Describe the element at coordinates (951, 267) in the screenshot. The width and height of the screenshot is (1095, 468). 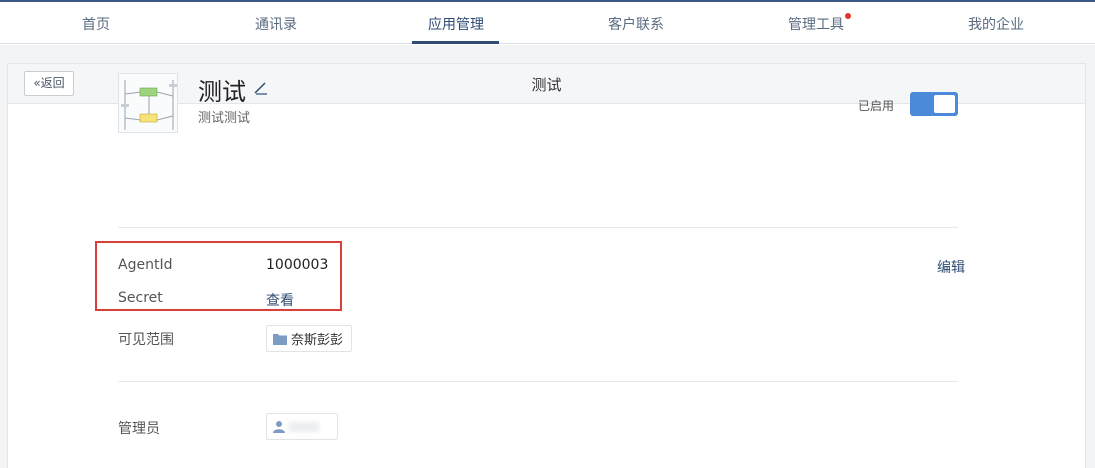
I see `edit-link: 编辑` at that location.